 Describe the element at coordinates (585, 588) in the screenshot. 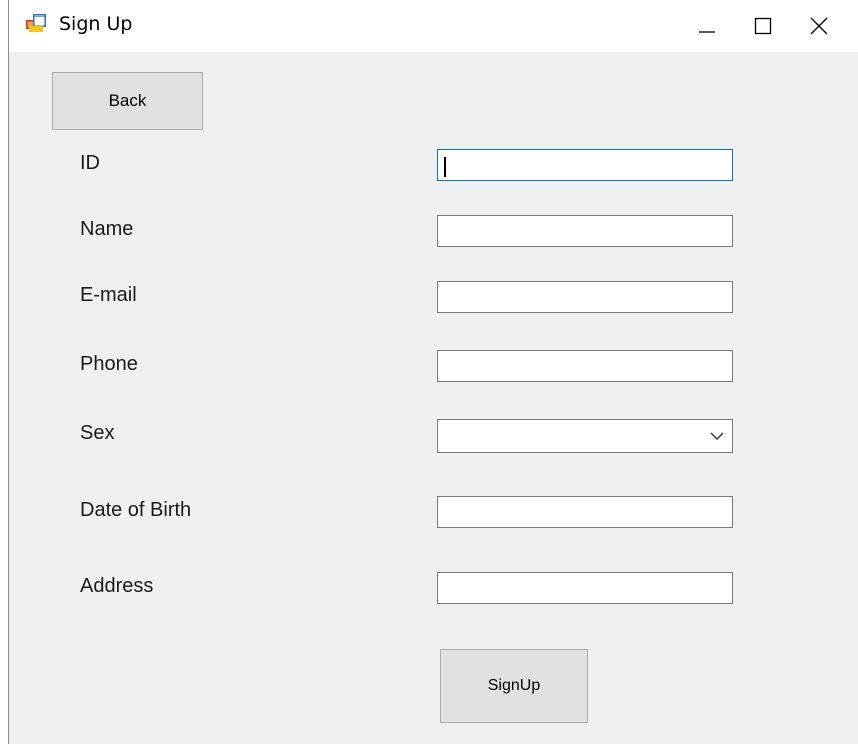

I see `address-input` at that location.